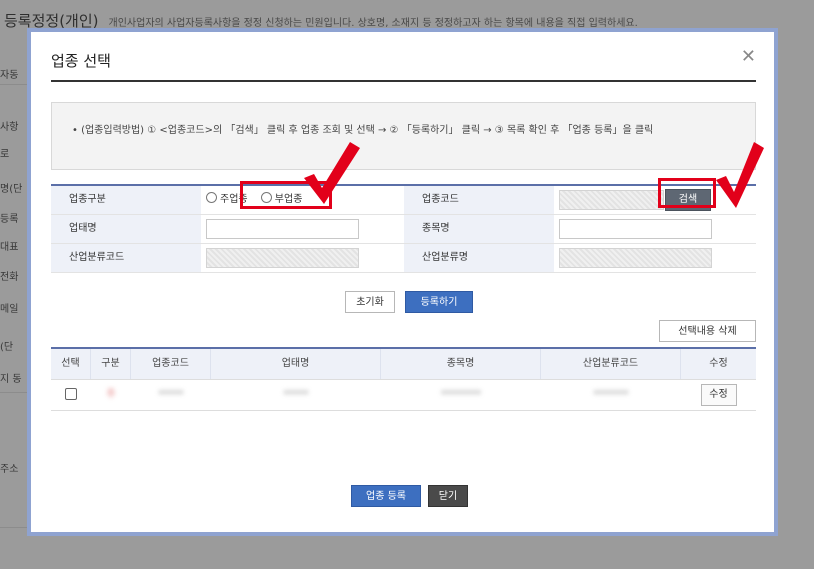 Image resolution: width=814 pixels, height=569 pixels. I want to click on column-header: 업태명, so click(296, 364).